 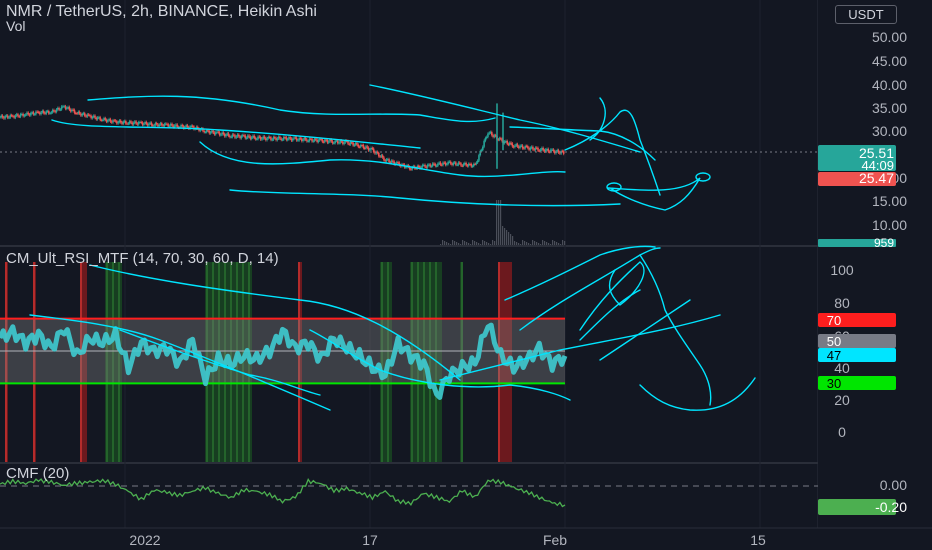 I want to click on chart-title: NMR / TetherUS, 2h, BINANCE, Heikin Ashi, so click(x=161, y=11).